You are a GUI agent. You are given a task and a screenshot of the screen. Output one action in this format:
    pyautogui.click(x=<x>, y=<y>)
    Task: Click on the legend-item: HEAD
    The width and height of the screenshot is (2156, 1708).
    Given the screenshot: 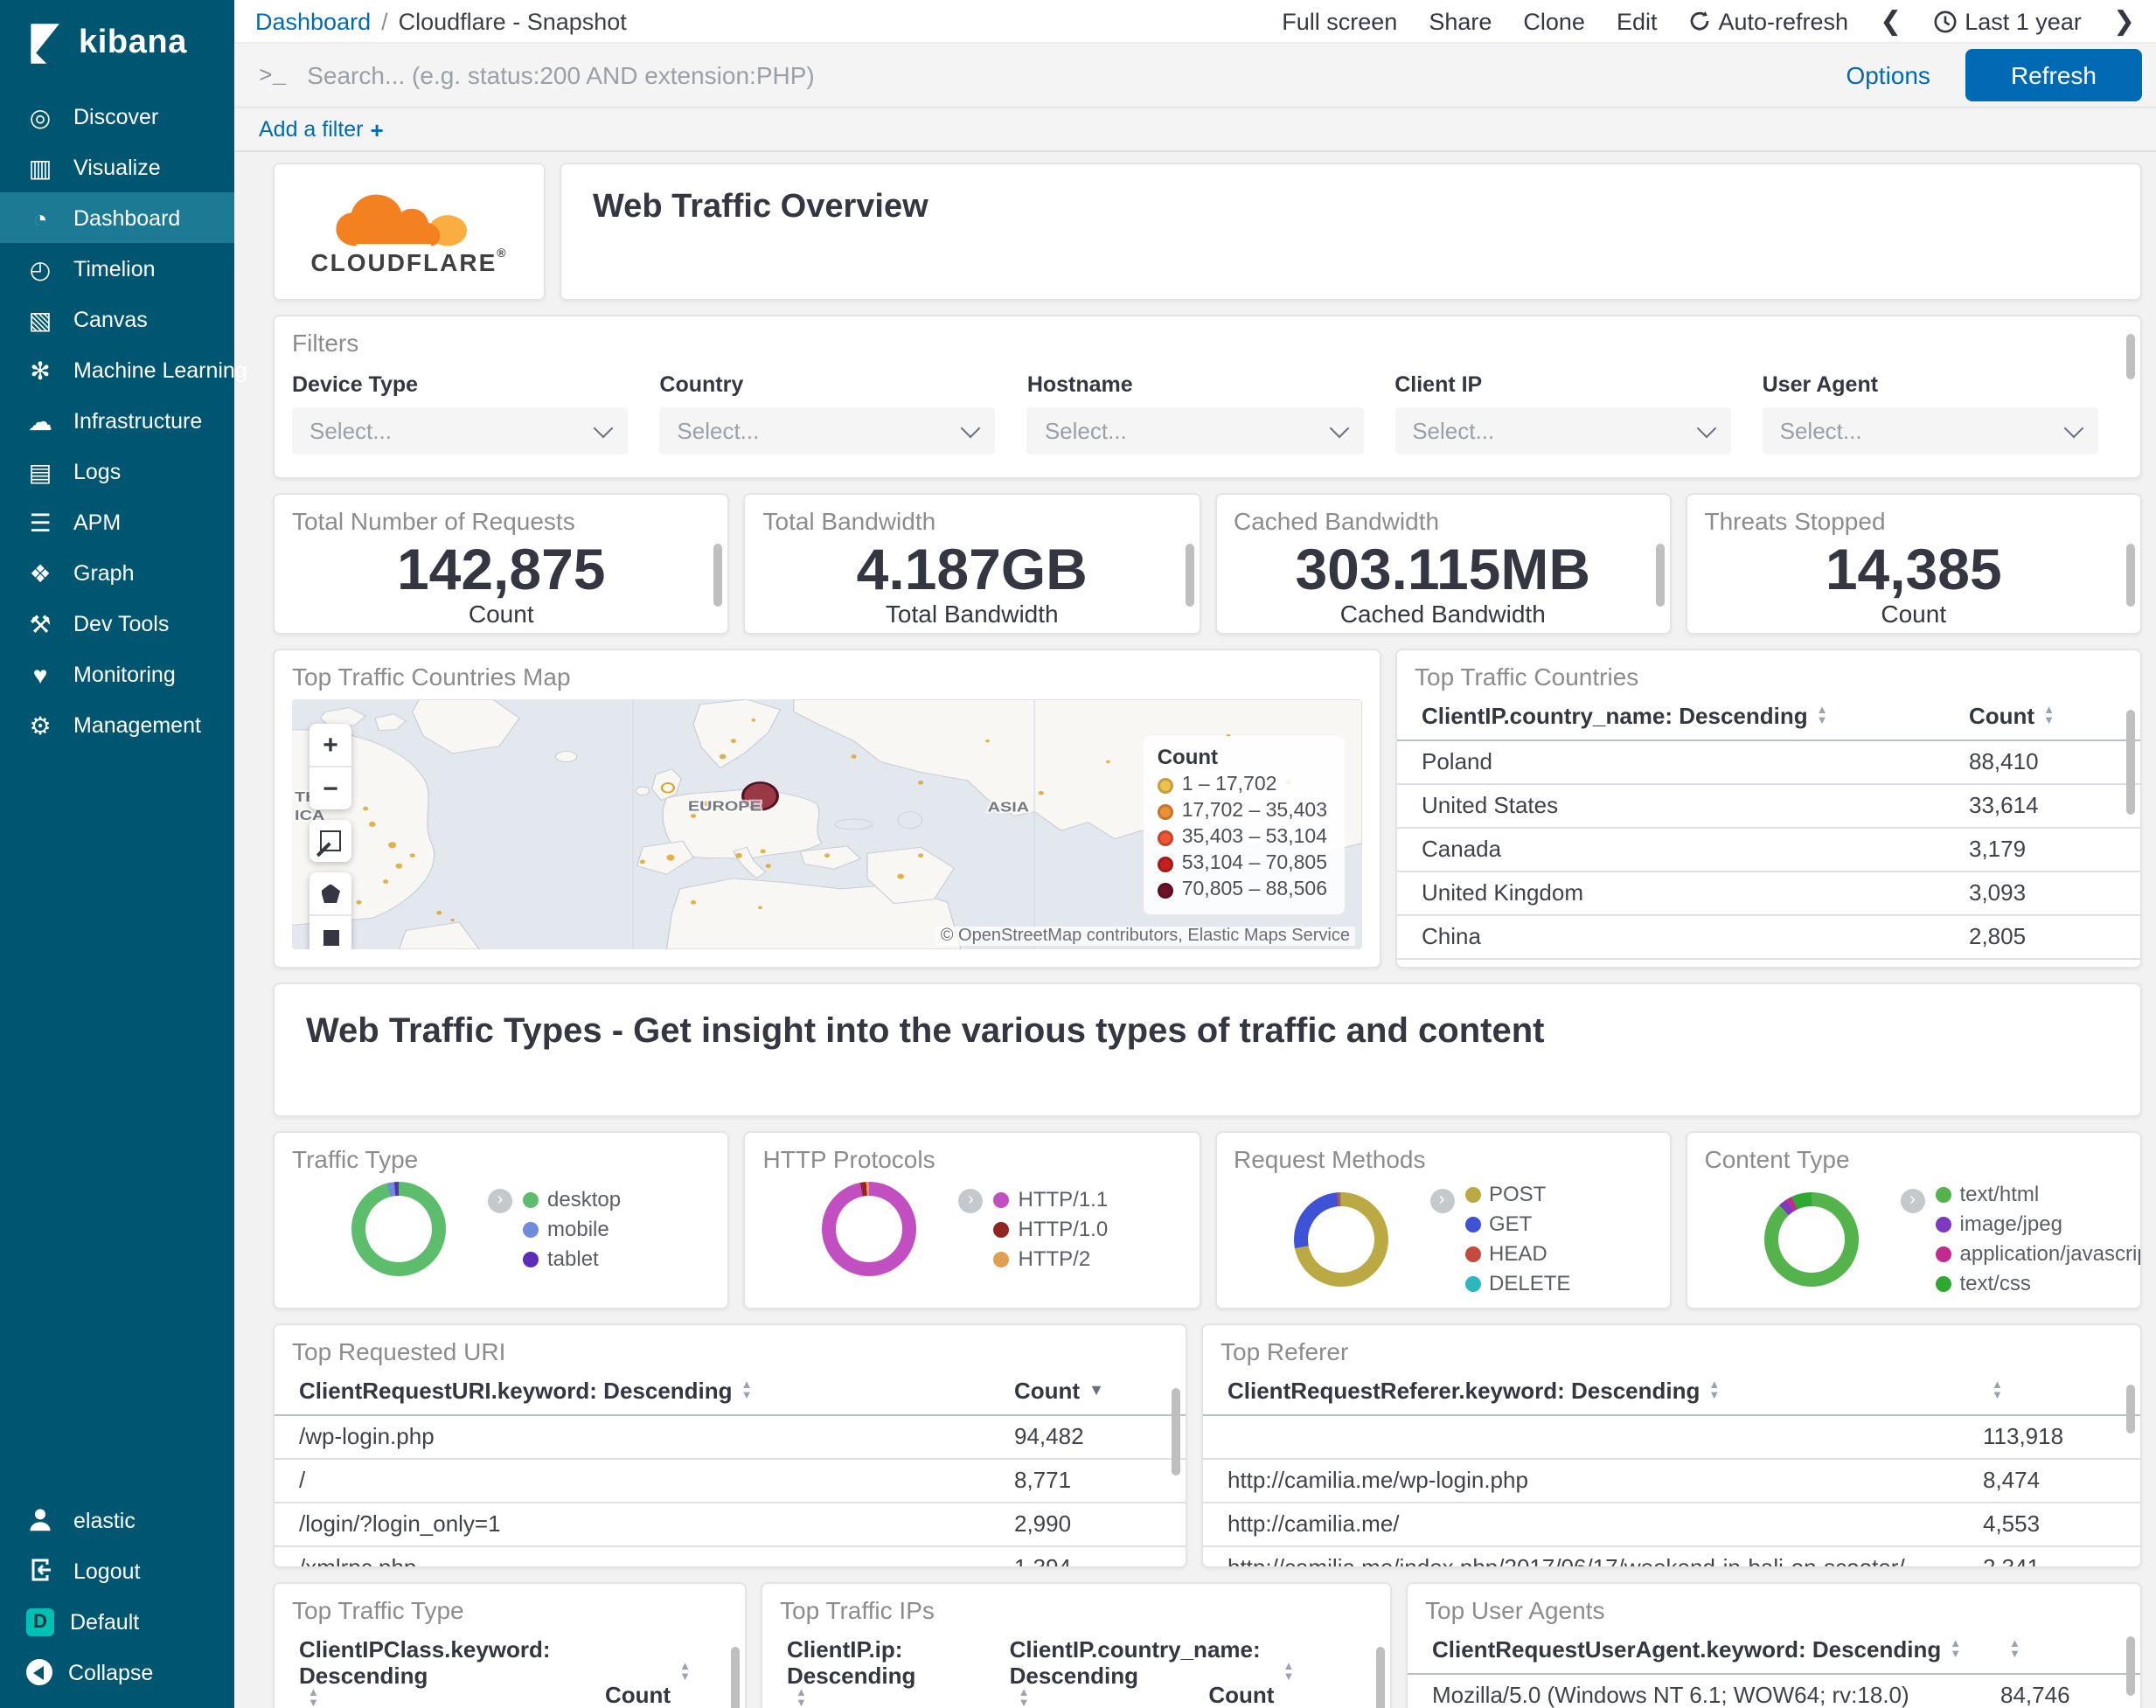 What is the action you would take?
    pyautogui.click(x=1517, y=1253)
    